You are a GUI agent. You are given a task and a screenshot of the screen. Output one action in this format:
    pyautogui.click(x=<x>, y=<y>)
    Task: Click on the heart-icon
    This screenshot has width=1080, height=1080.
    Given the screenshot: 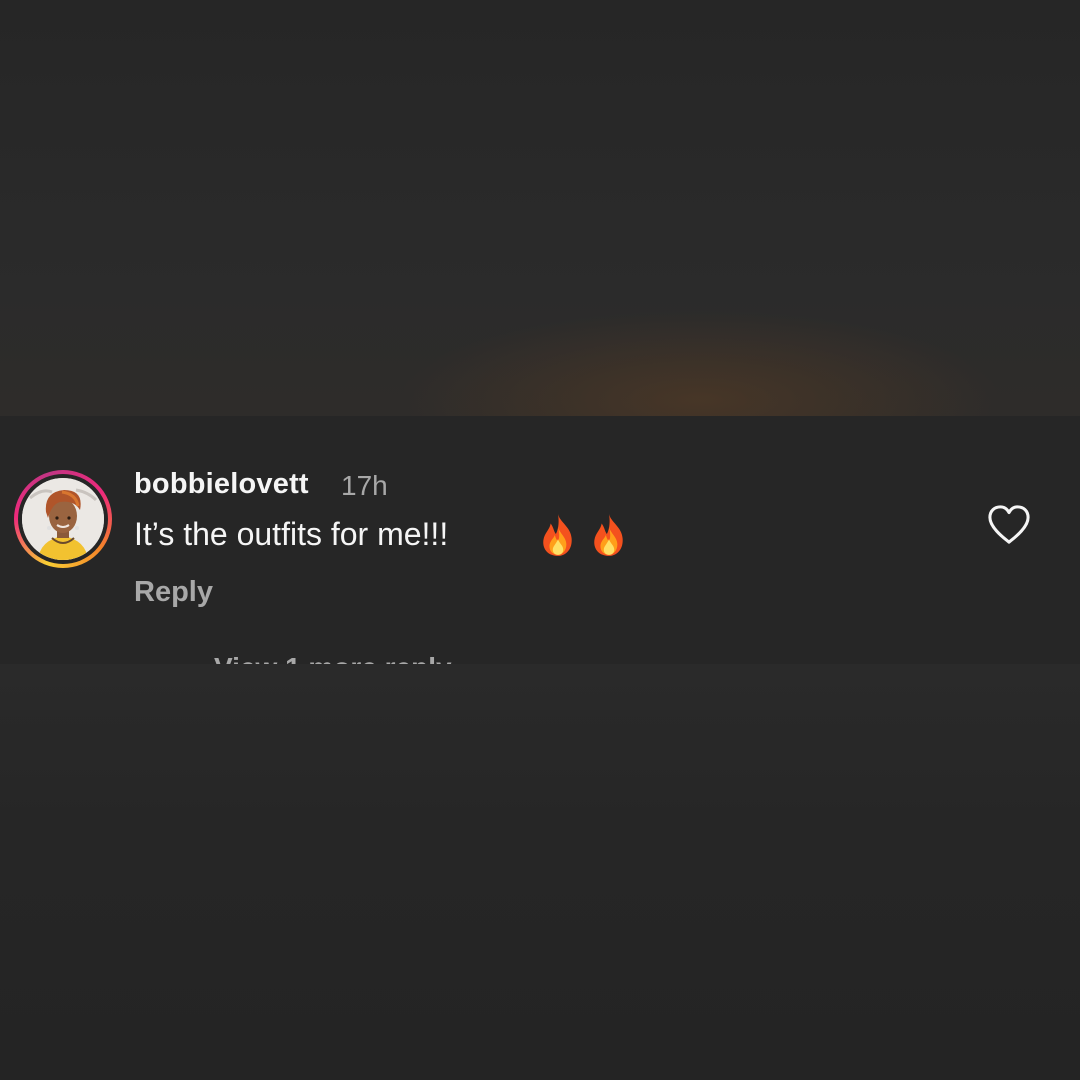 What is the action you would take?
    pyautogui.click(x=1009, y=525)
    